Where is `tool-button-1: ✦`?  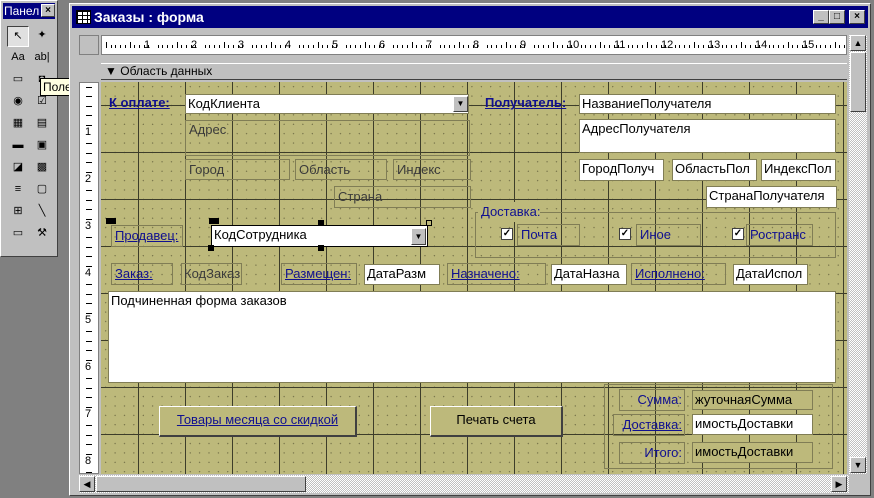 tool-button-1: ✦ is located at coordinates (42, 36).